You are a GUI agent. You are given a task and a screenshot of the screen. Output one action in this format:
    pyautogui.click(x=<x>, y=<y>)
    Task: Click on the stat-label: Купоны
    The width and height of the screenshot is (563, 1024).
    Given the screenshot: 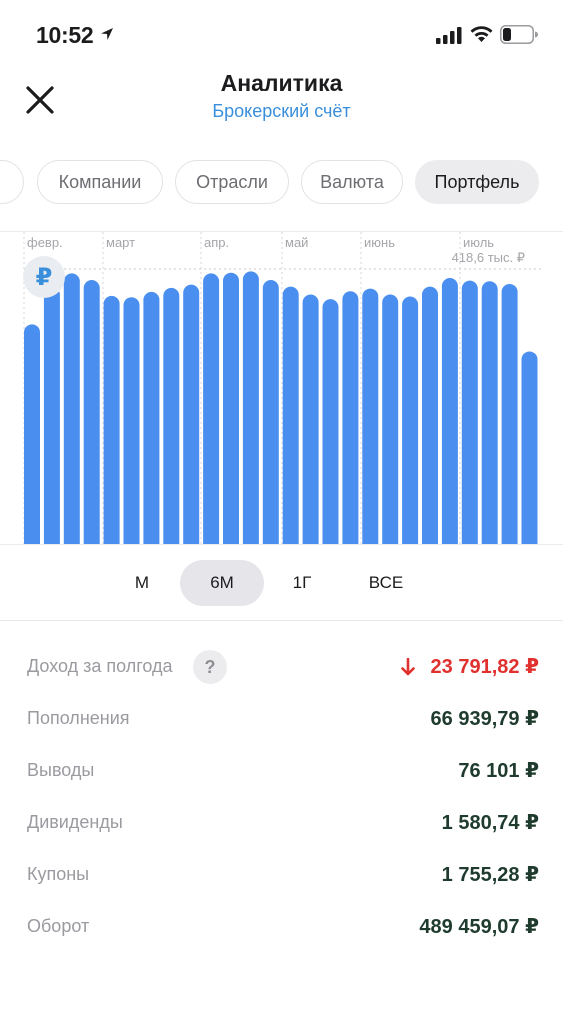 What is the action you would take?
    pyautogui.click(x=58, y=874)
    